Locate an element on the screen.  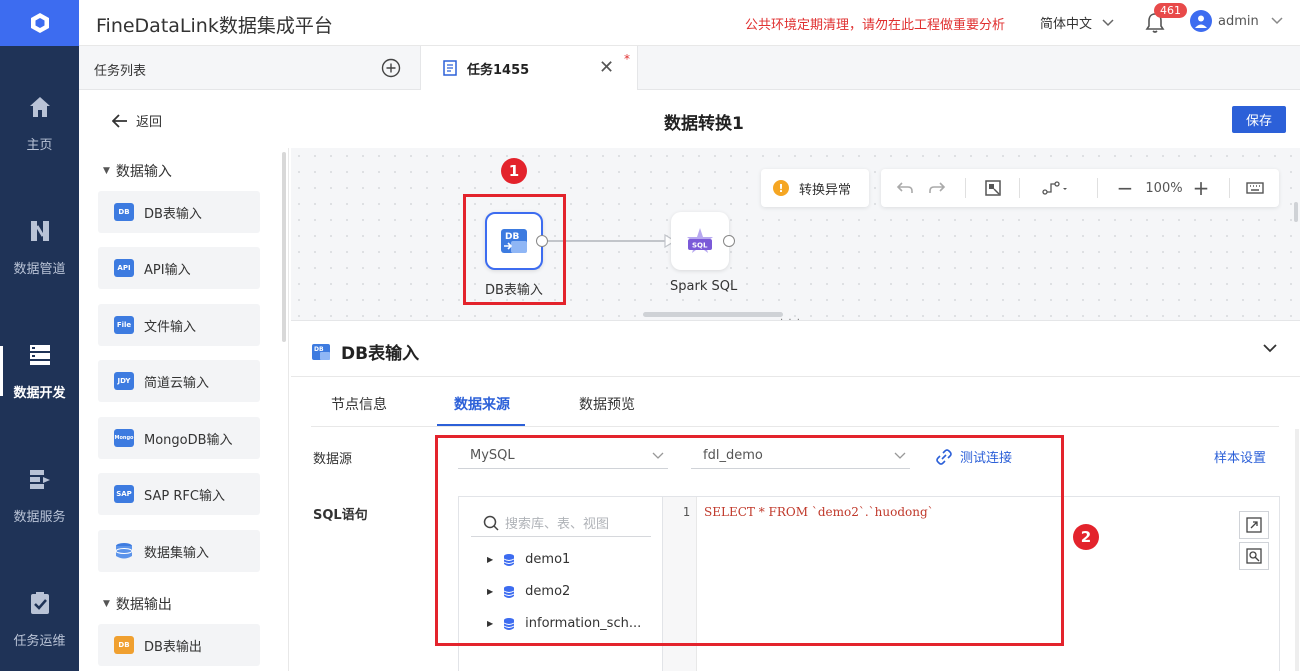
expand-editor-button is located at coordinates (1254, 525).